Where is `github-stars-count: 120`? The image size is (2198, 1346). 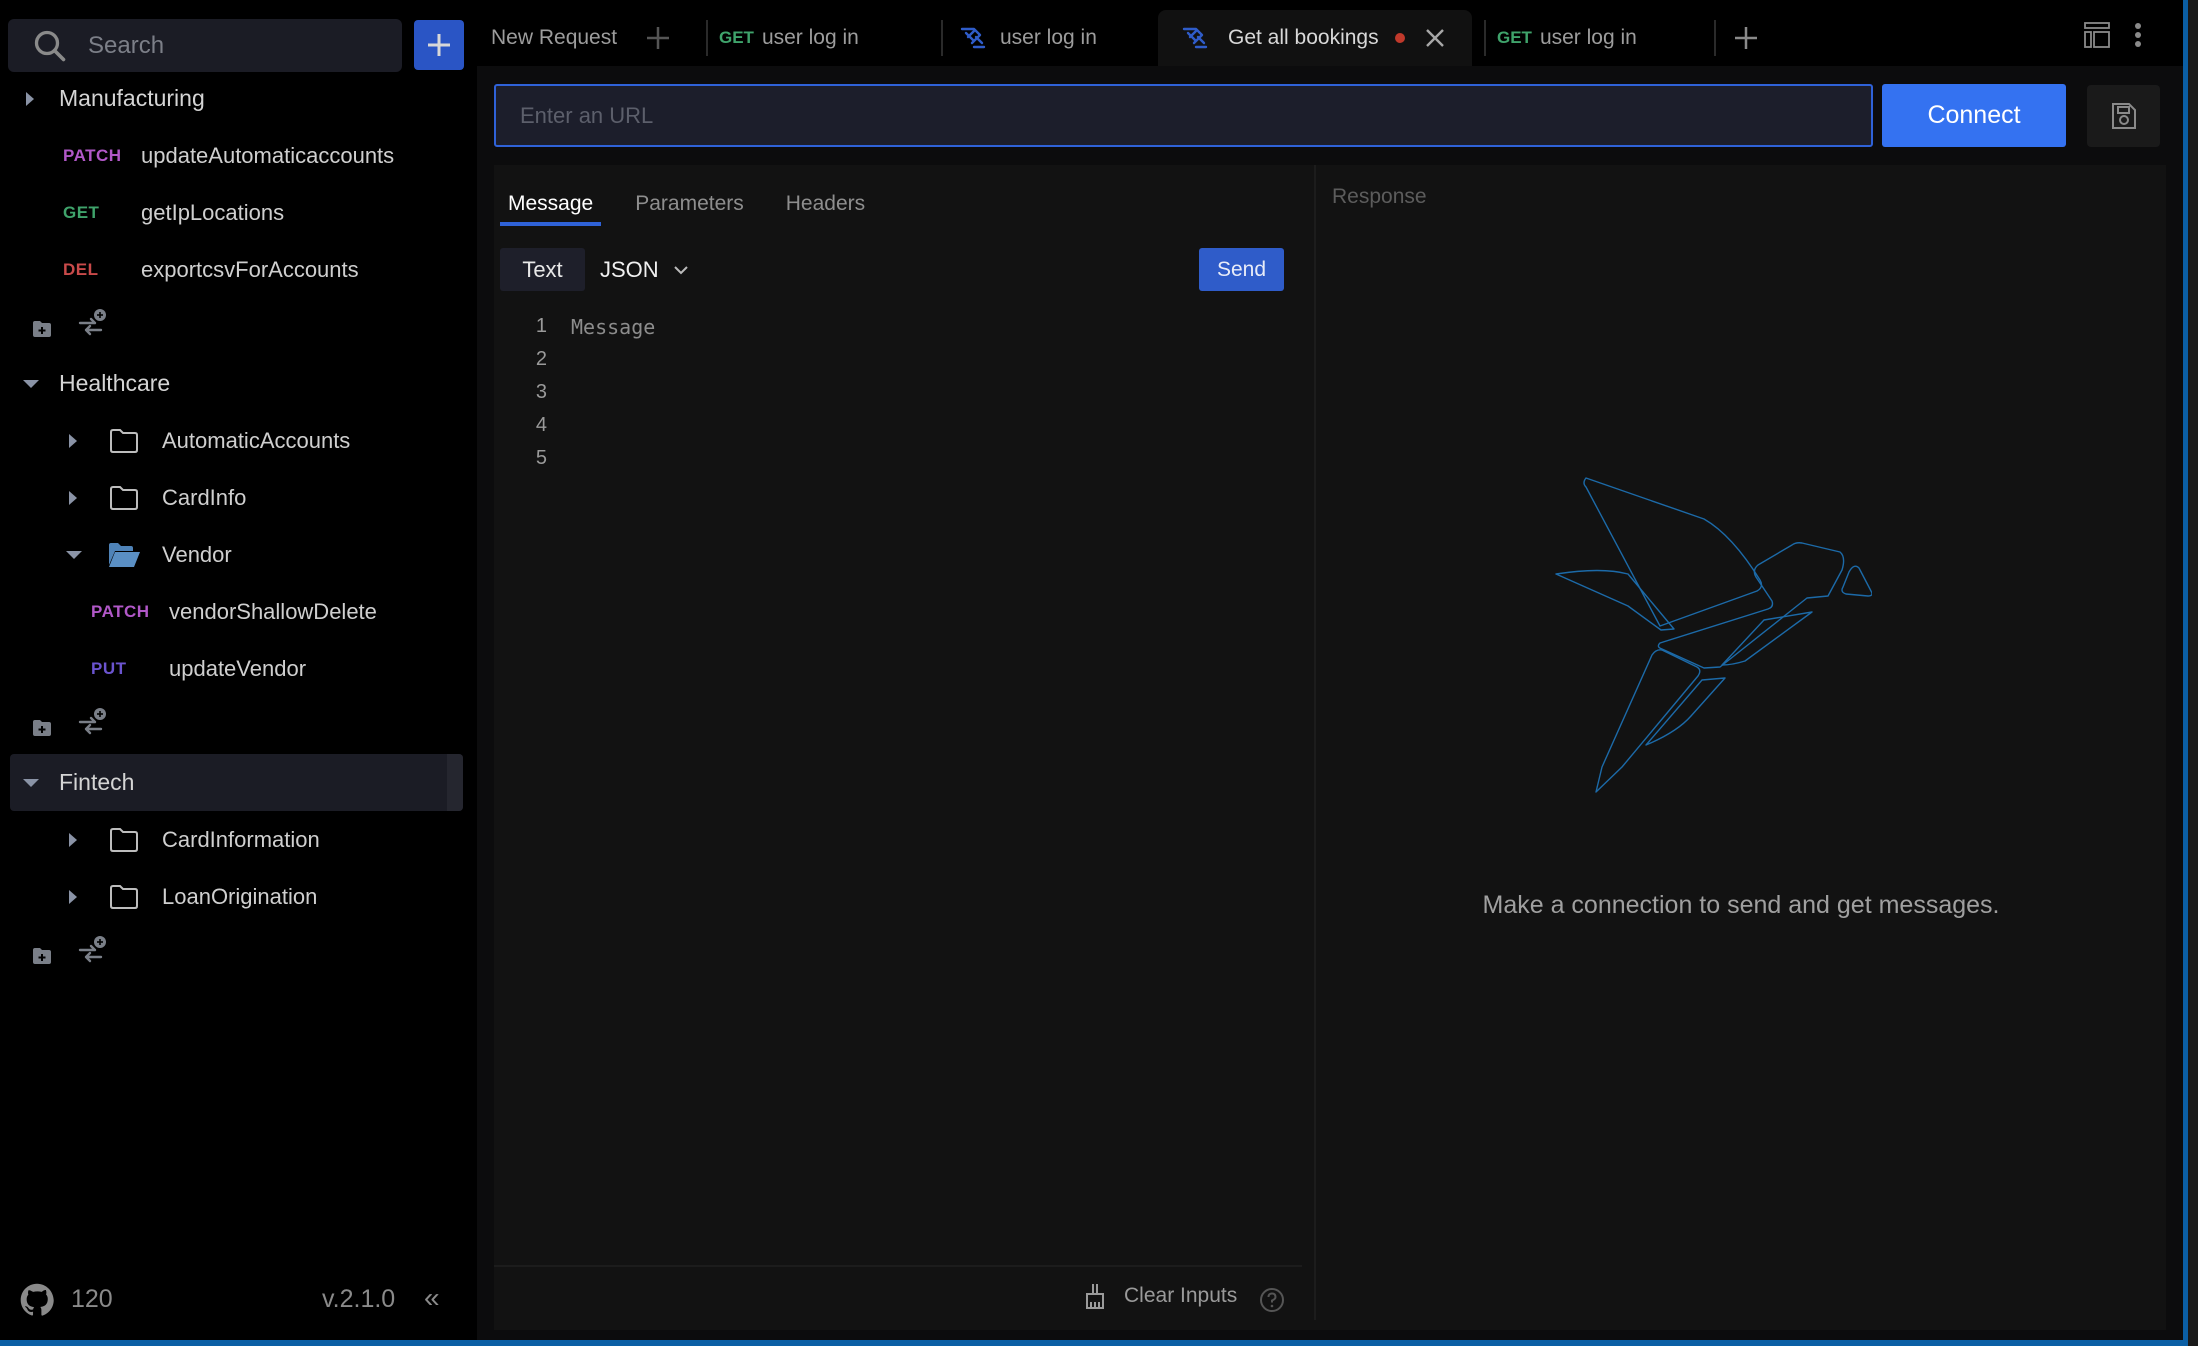 github-stars-count: 120 is located at coordinates (92, 1299).